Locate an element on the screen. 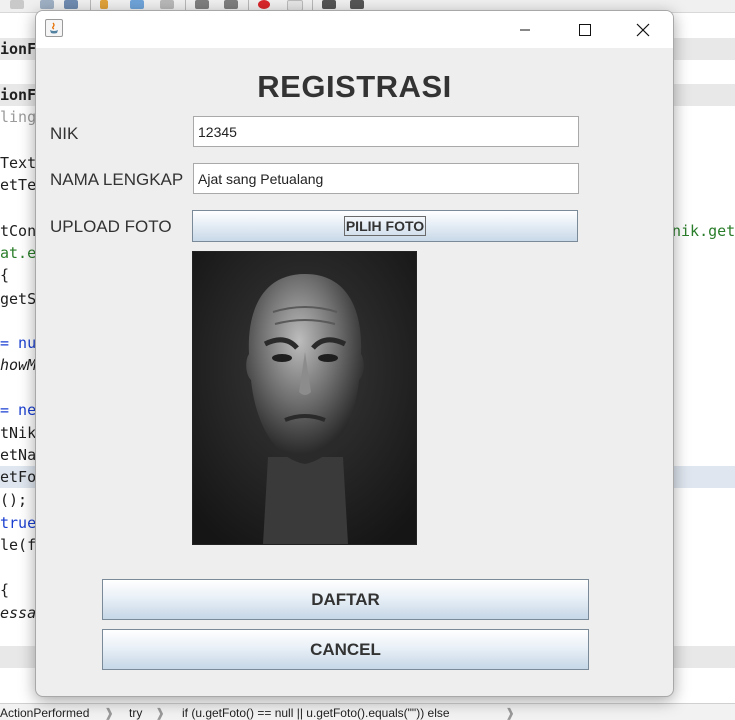  minimize-button is located at coordinates (525, 29).